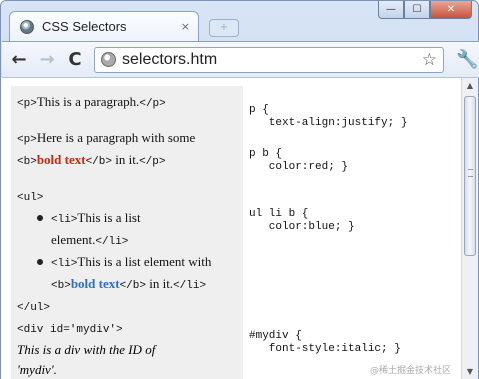 Image resolution: width=479 pixels, height=379 pixels. I want to click on blue-bold-text: bold text, so click(95, 283).